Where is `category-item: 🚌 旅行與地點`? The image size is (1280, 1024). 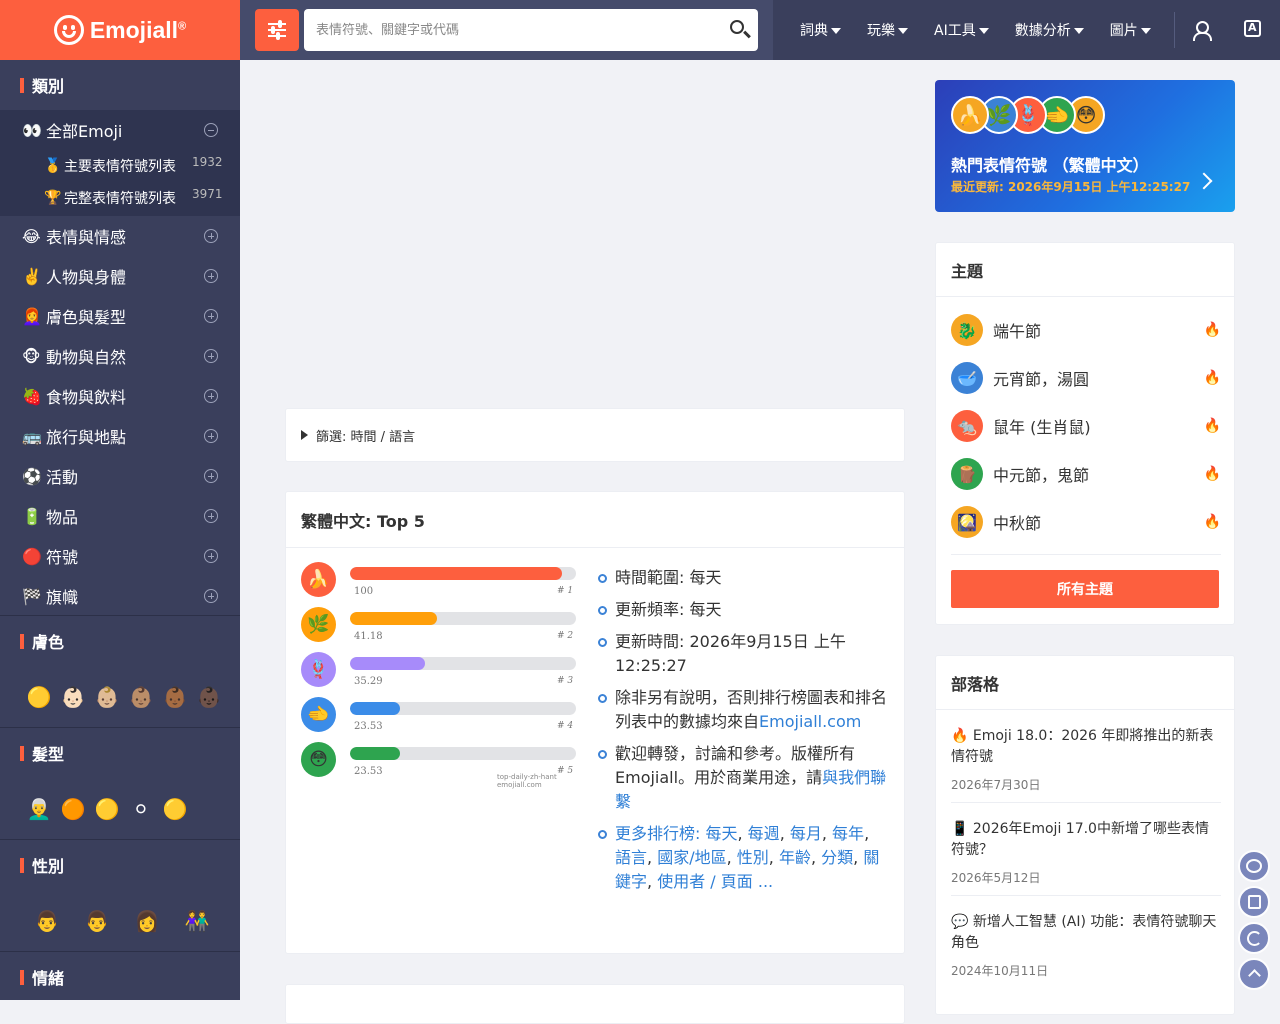 category-item: 🚌 旅行與地點 is located at coordinates (120, 436).